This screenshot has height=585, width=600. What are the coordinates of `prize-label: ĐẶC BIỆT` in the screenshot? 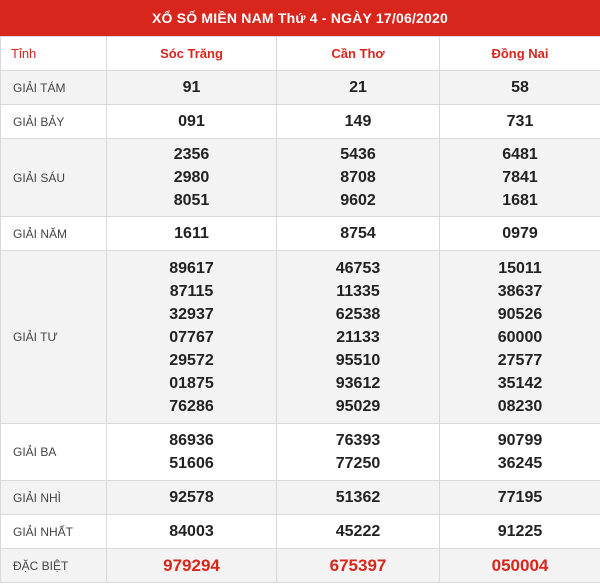 It's located at (53, 565).